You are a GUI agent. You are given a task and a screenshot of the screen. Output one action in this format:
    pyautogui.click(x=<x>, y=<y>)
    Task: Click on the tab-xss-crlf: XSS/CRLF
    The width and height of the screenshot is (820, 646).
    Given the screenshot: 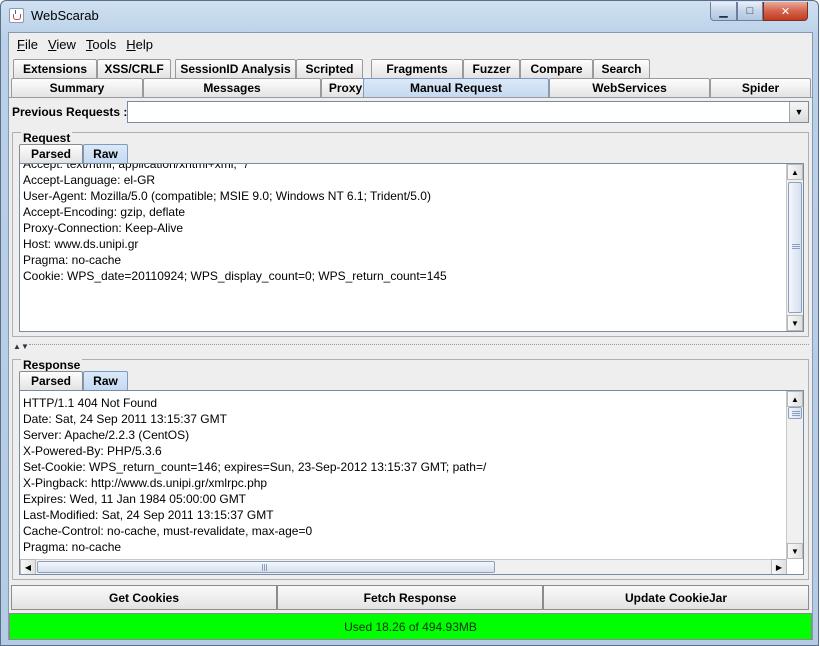 What is the action you would take?
    pyautogui.click(x=134, y=68)
    